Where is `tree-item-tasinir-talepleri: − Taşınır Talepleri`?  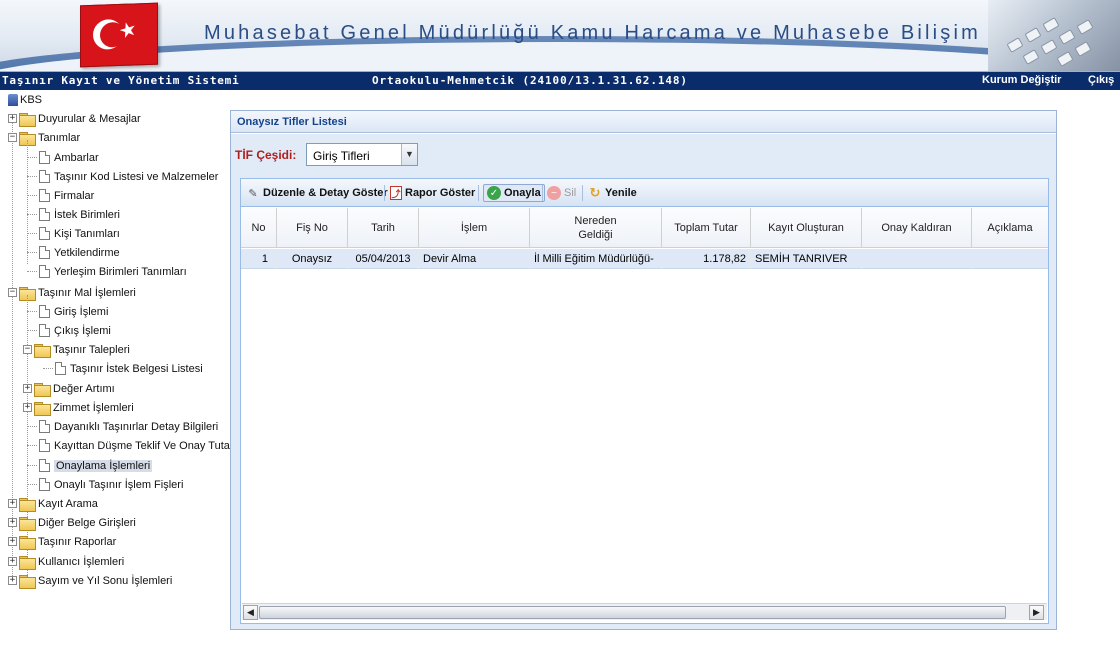 tree-item-tasinir-talepleri: − Taşınır Talepleri is located at coordinates (76, 349).